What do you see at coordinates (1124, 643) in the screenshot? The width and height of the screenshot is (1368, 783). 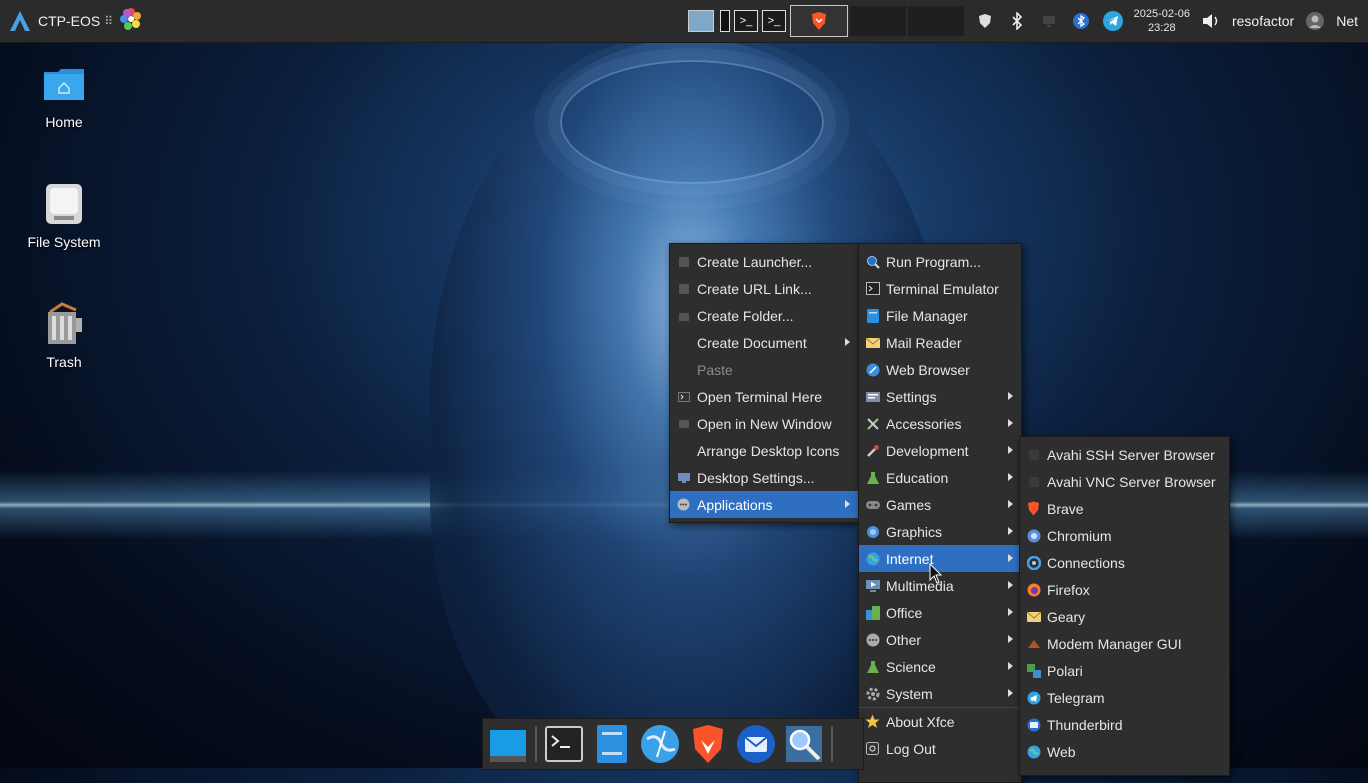 I see `menu-item-modem-manager-gui: Modem Manager GUI` at bounding box center [1124, 643].